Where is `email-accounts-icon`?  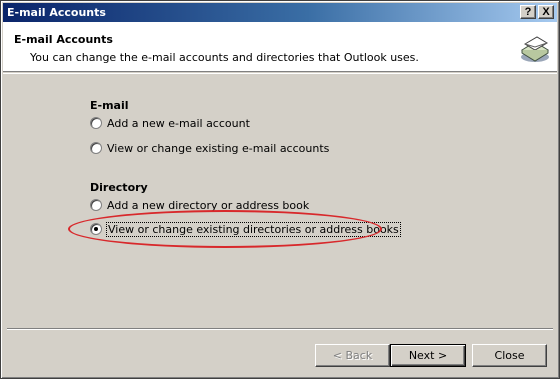 email-accounts-icon is located at coordinates (535, 49).